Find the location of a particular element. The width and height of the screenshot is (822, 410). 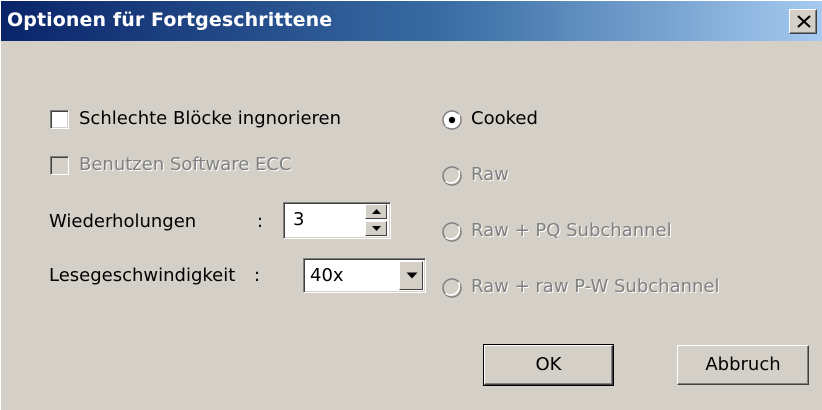

radio-label-cooked: Cooked is located at coordinates (504, 119).